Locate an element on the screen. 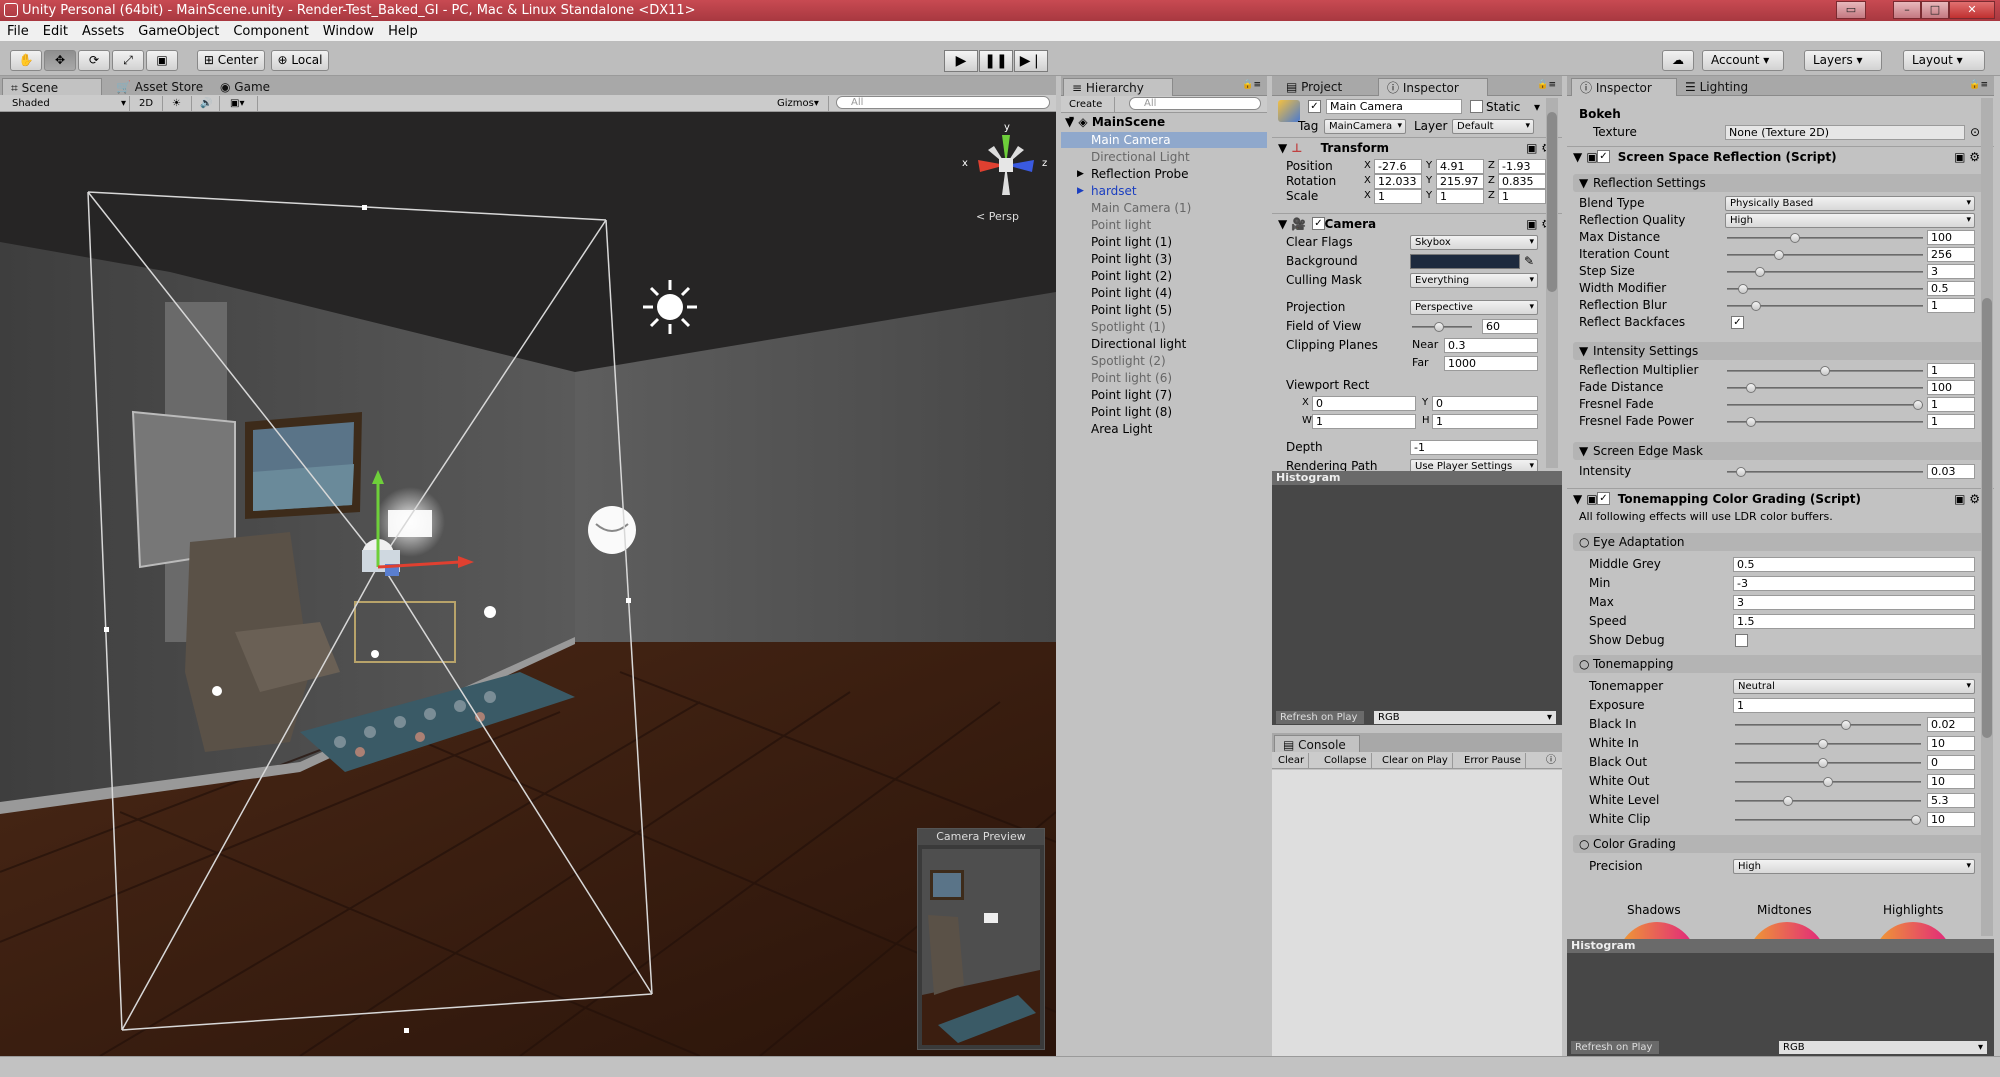 The image size is (2000, 1077). position-z-field: -1.93 is located at coordinates (1522, 166).